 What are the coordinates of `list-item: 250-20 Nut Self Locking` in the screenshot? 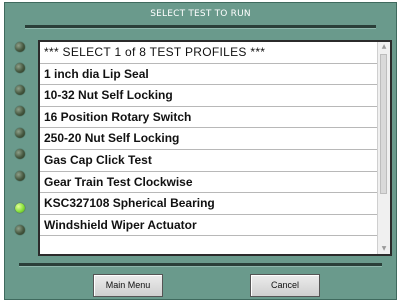 It's located at (209, 139).